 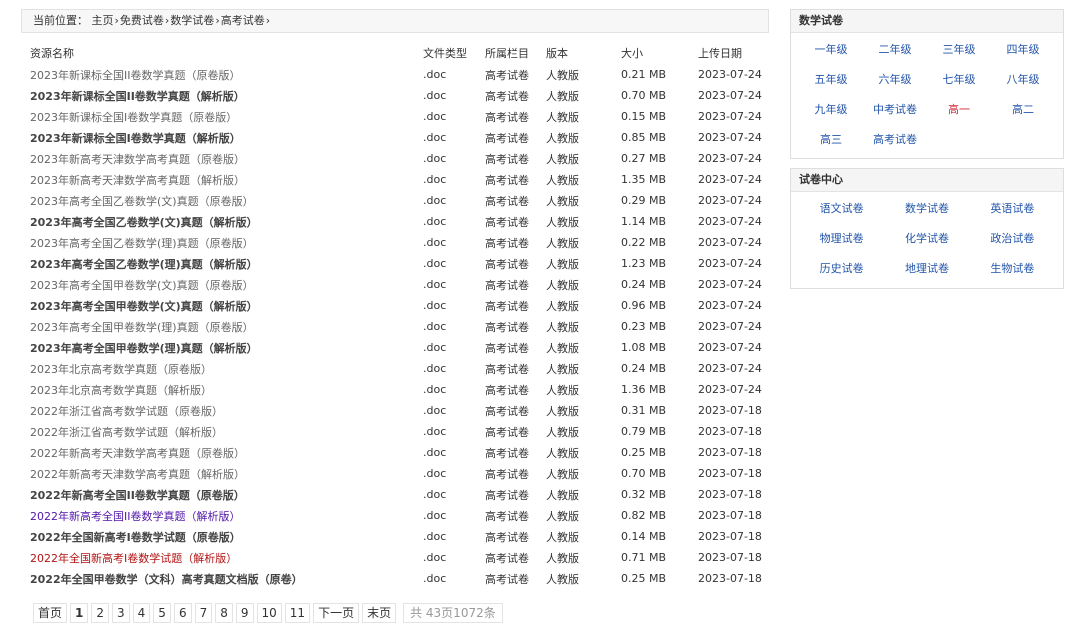 What do you see at coordinates (1023, 50) in the screenshot?
I see `math-grade-link: 四年级` at bounding box center [1023, 50].